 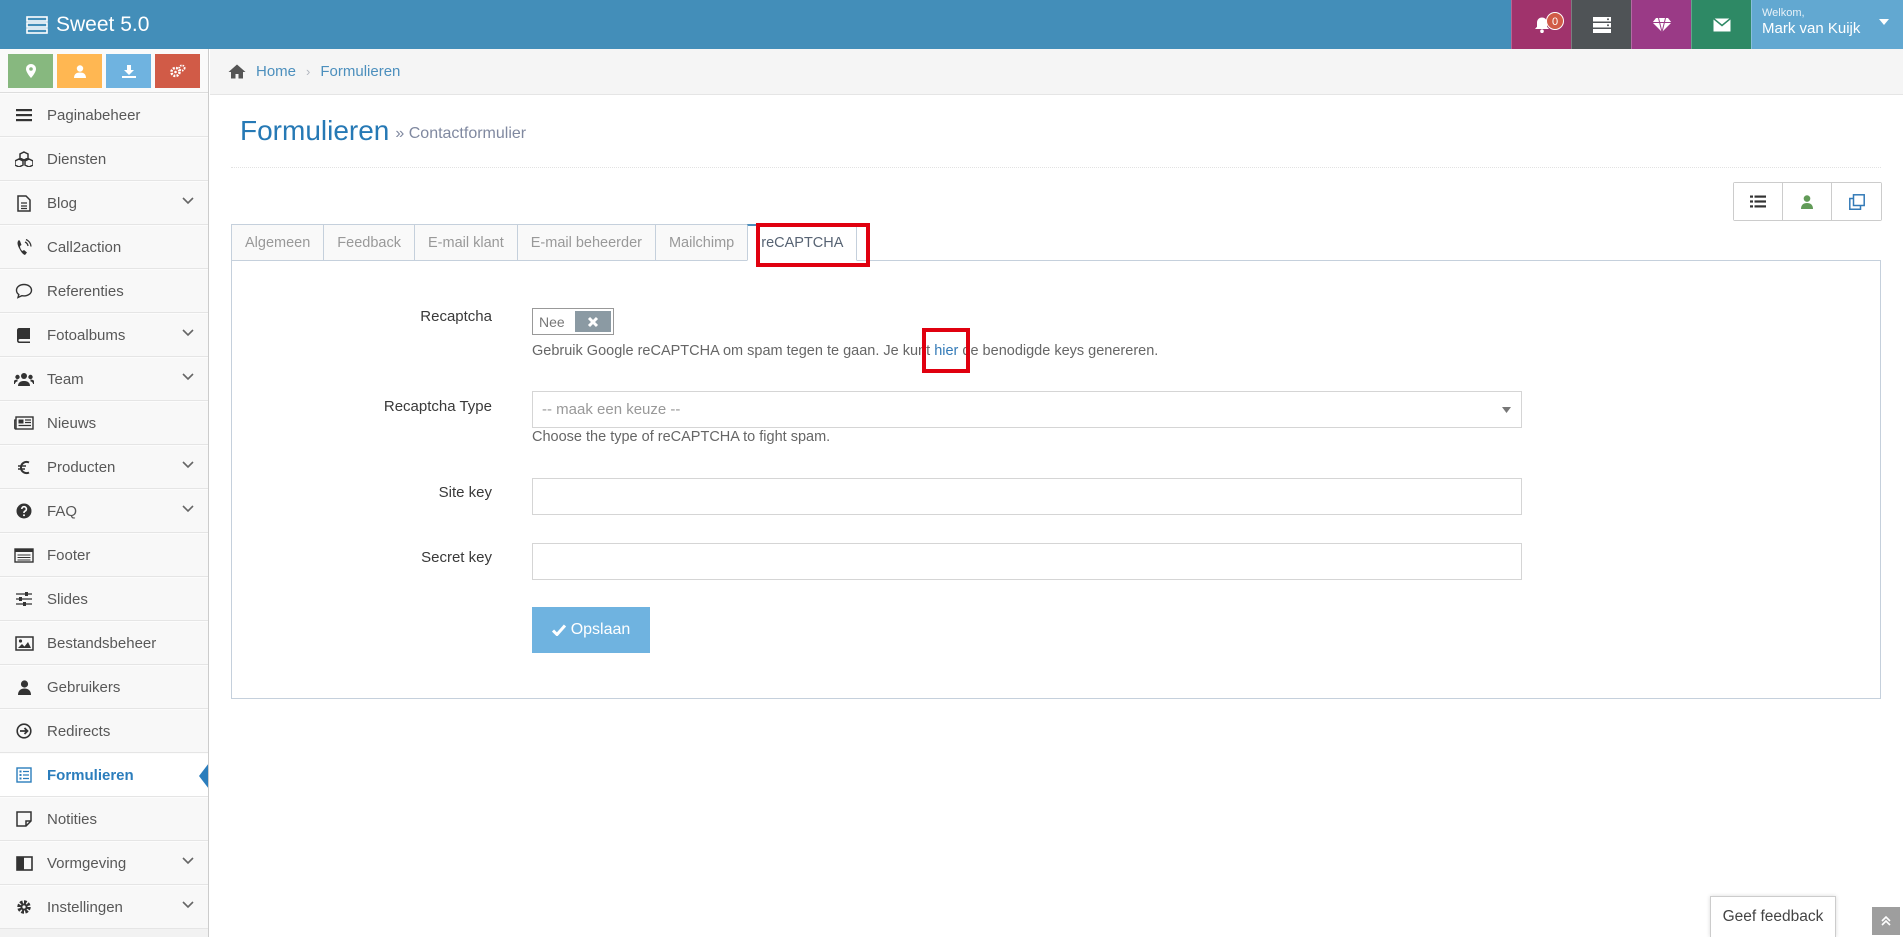 I want to click on sidebar-item-referenties: Referenties, so click(x=104, y=291).